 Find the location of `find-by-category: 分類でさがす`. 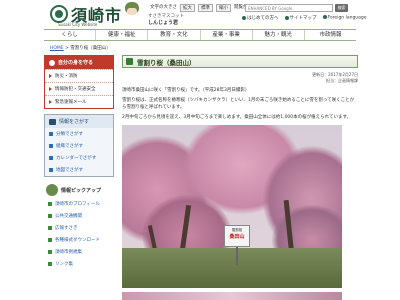

find-by-category: 分類でさがす is located at coordinates (79, 134).